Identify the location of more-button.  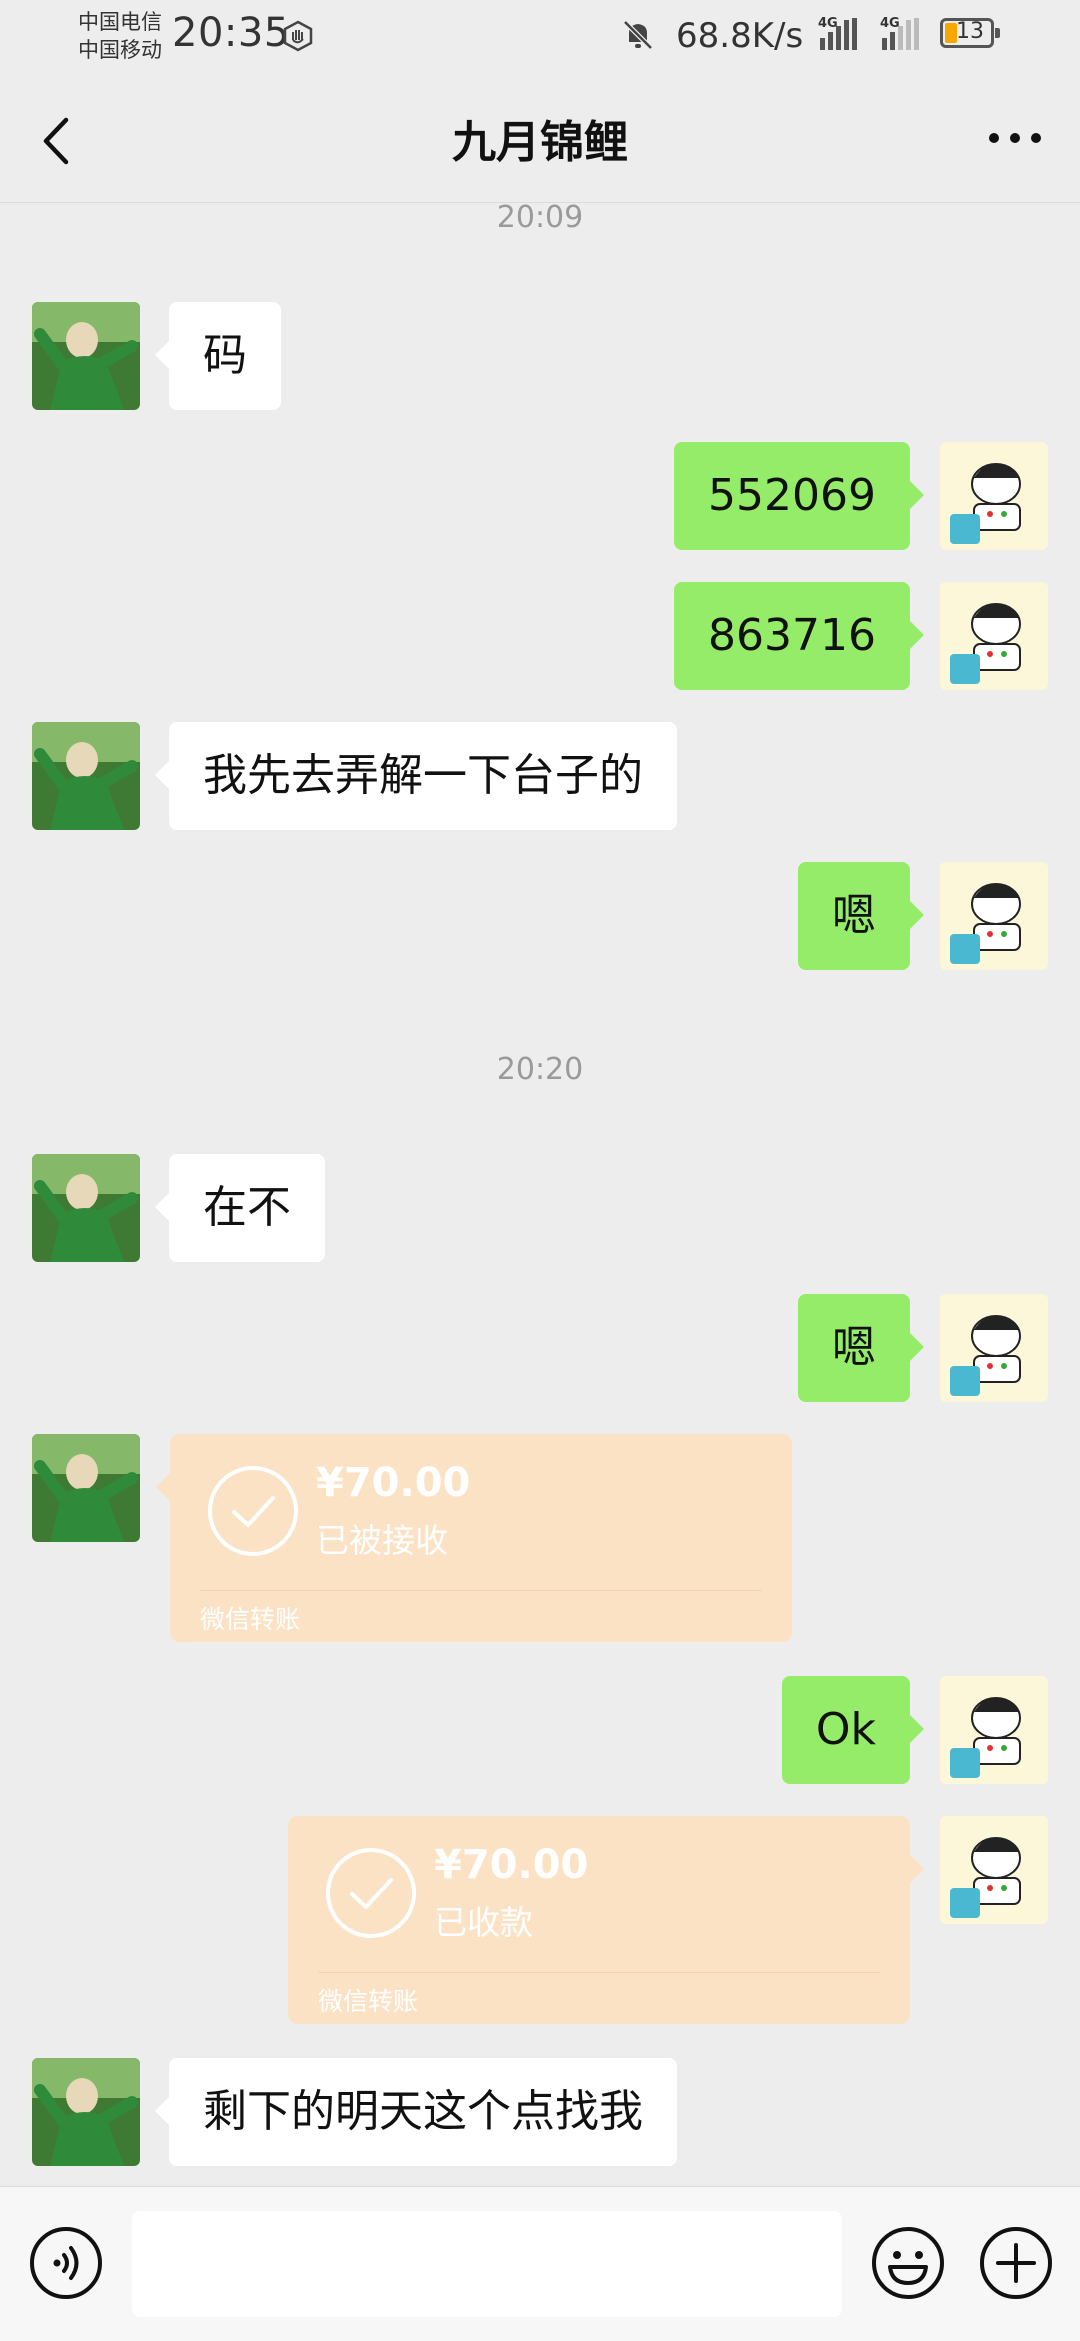
(1015, 138).